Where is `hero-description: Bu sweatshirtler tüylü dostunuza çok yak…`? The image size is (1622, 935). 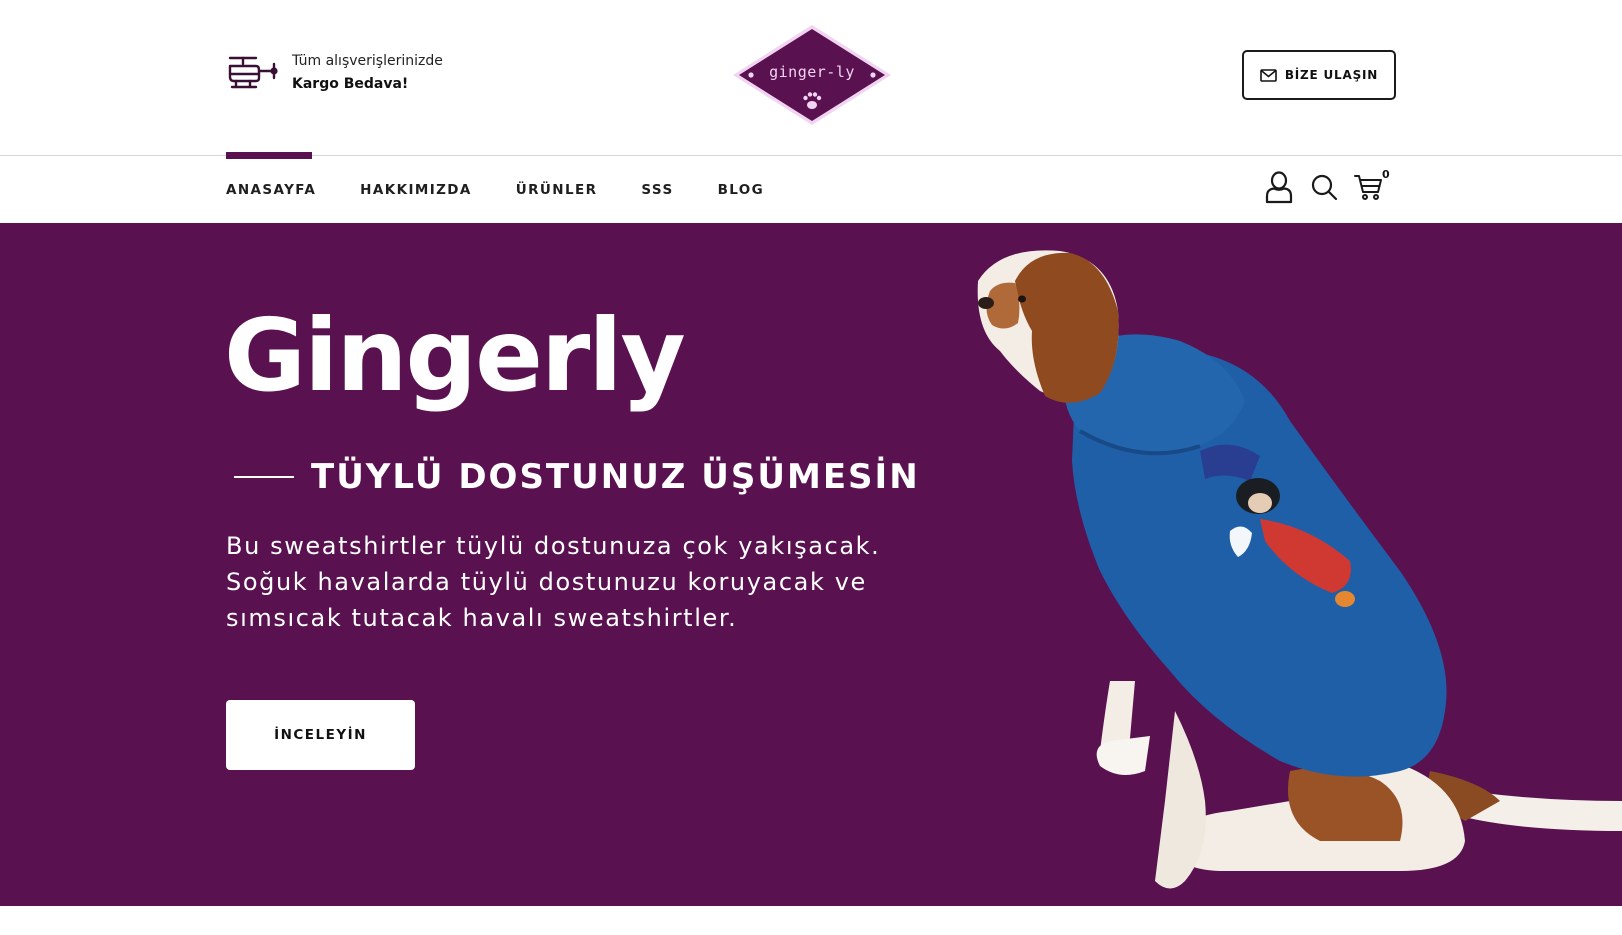
hero-description: Bu sweatshirtler tüylü dostunuza çok yak… is located at coordinates (553, 582).